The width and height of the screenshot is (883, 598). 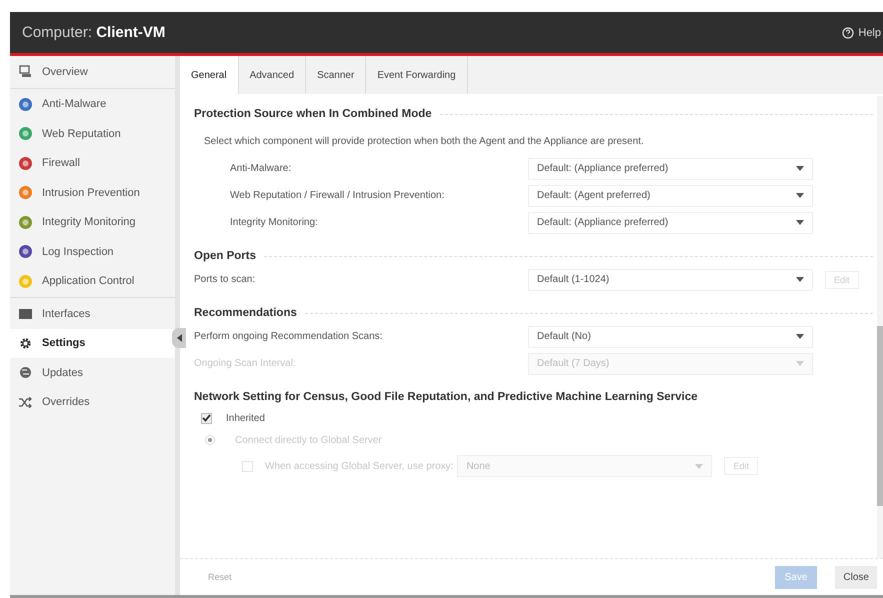 I want to click on checkbox, so click(x=206, y=418).